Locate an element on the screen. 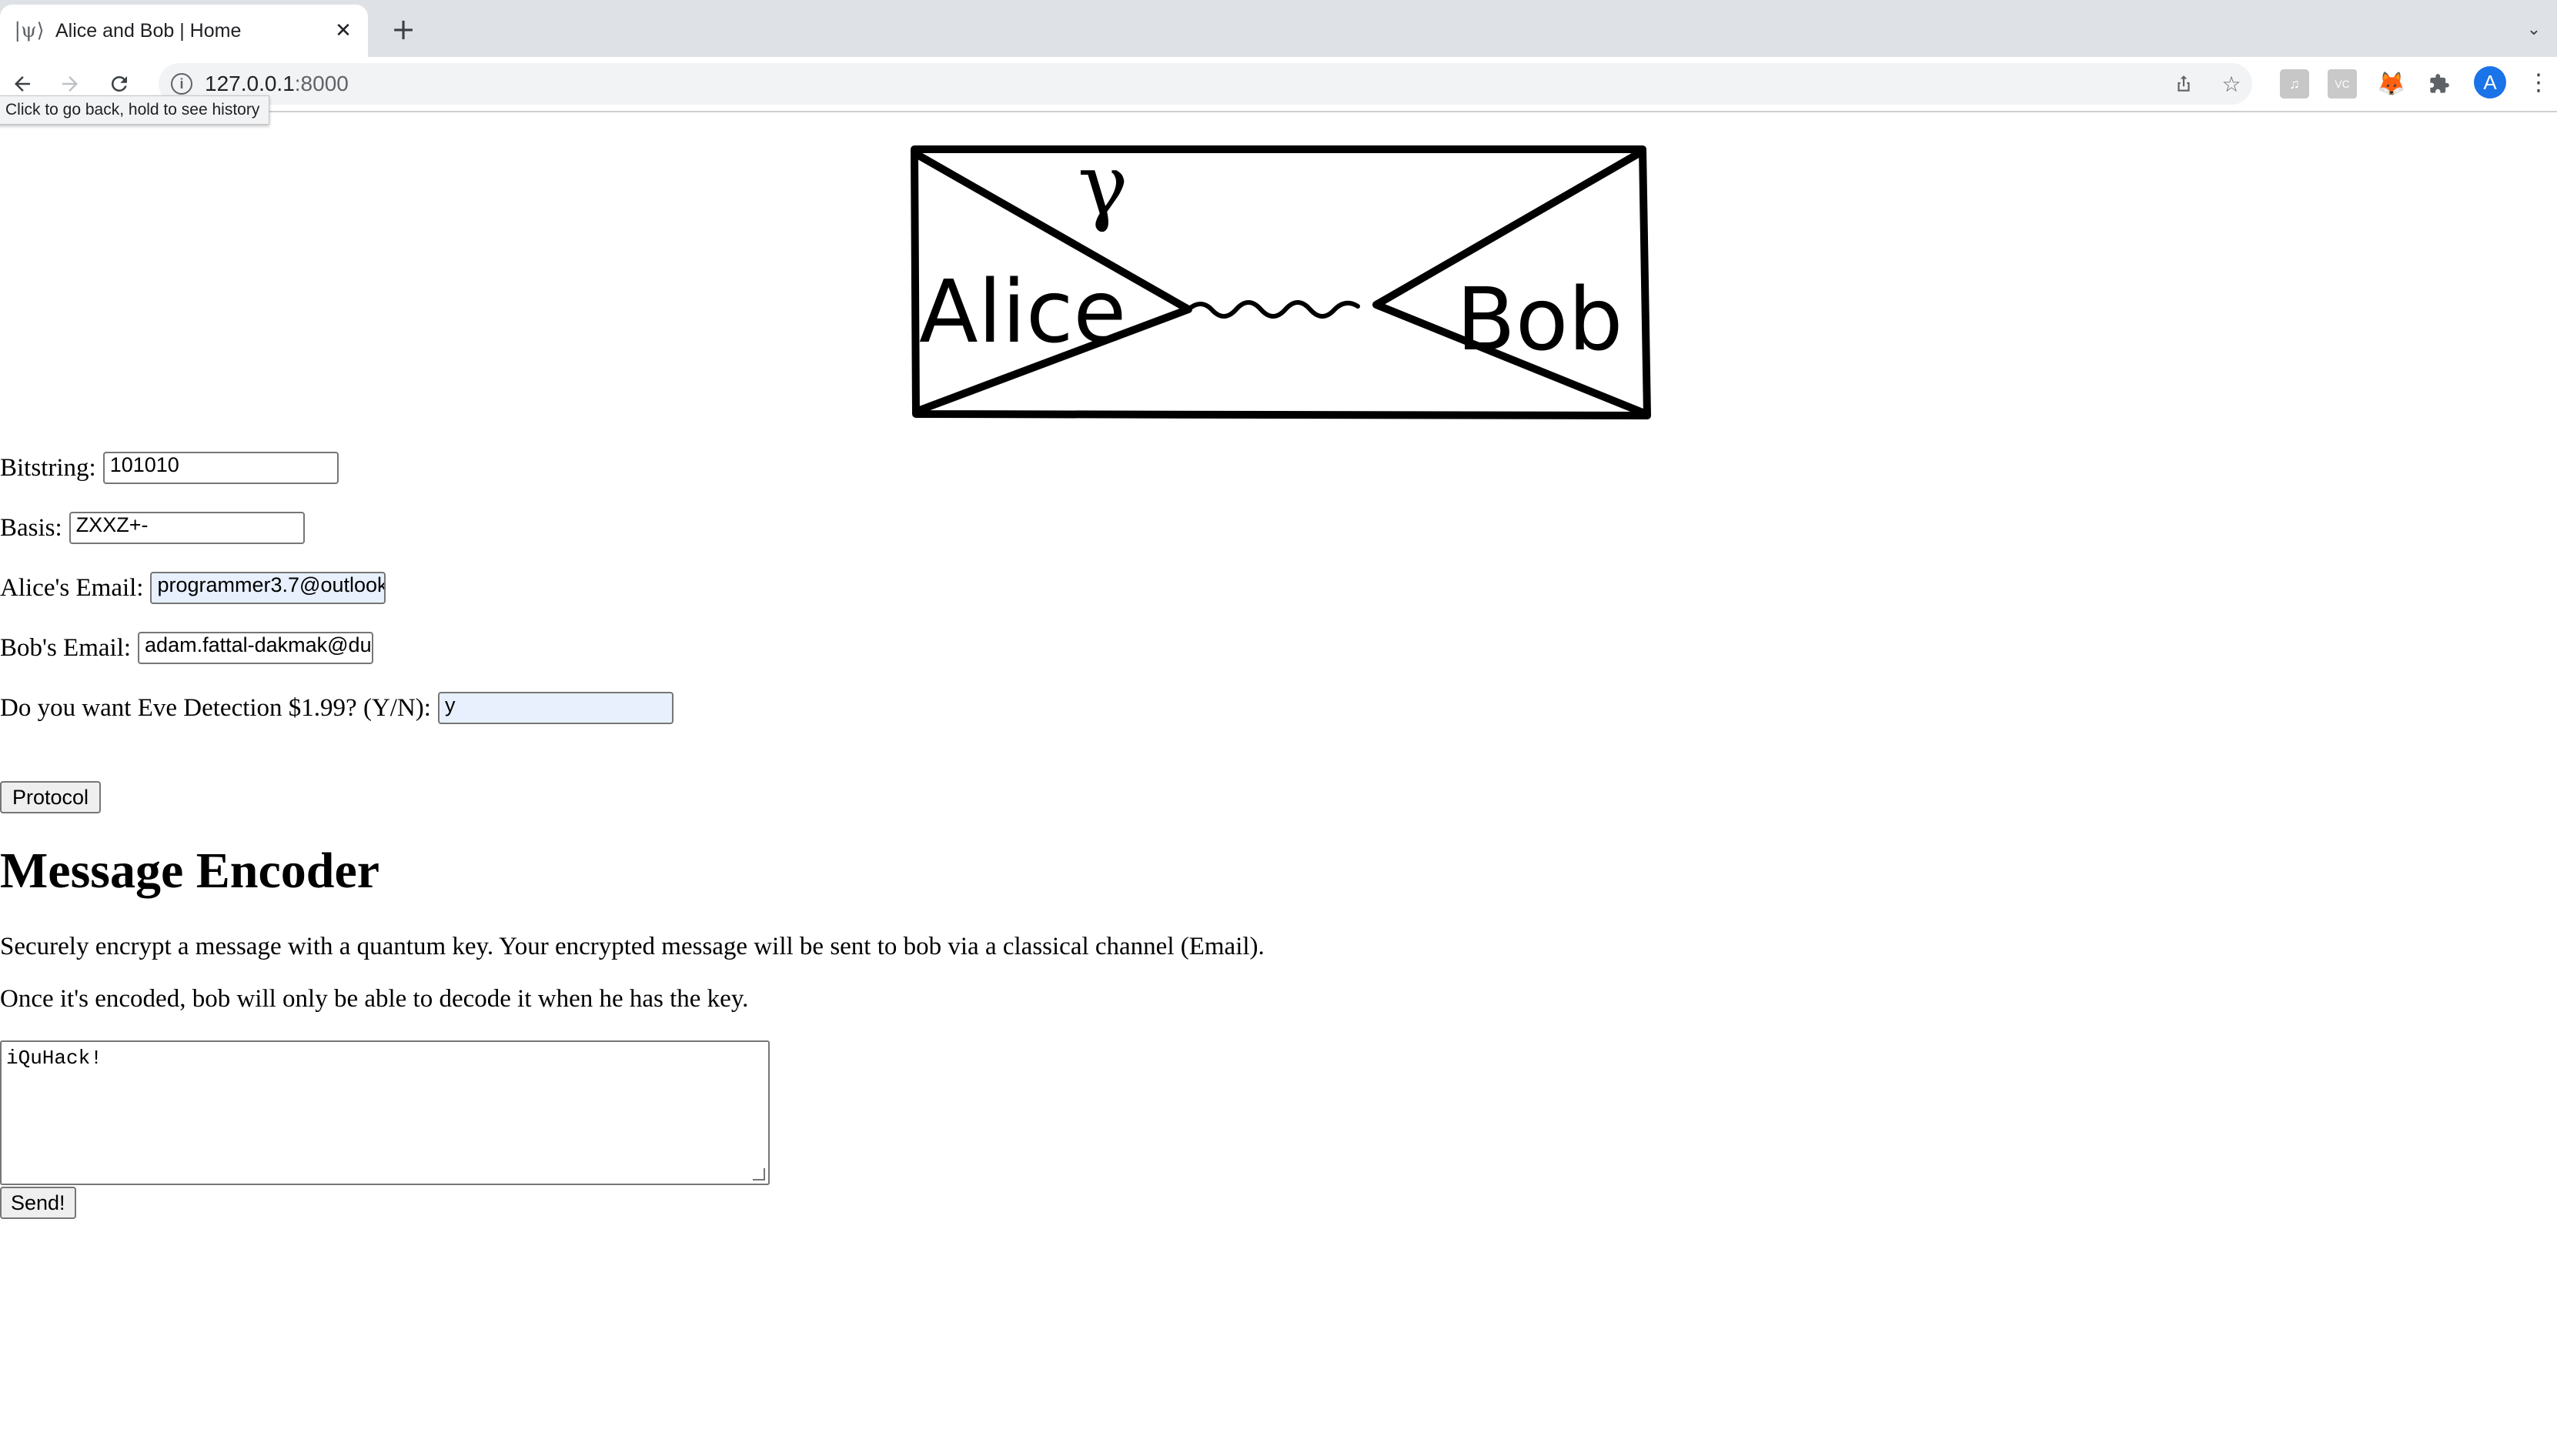 Image resolution: width=2557 pixels, height=1456 pixels. share-icon is located at coordinates (2184, 84).